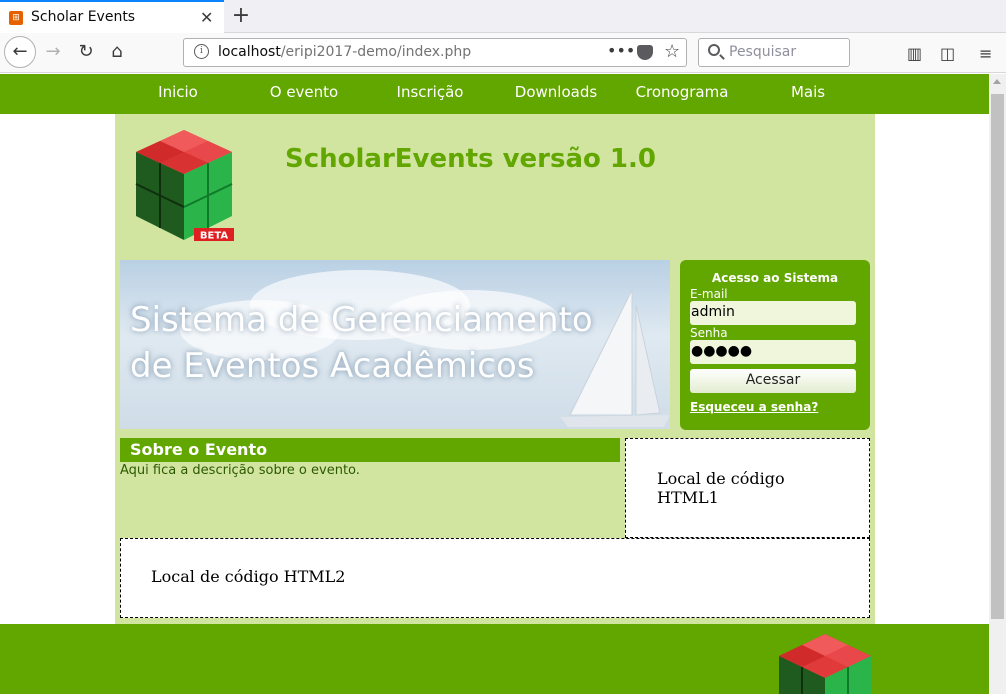 The width and height of the screenshot is (1006, 694). What do you see at coordinates (117, 52) in the screenshot?
I see `home-icon: ⌂` at bounding box center [117, 52].